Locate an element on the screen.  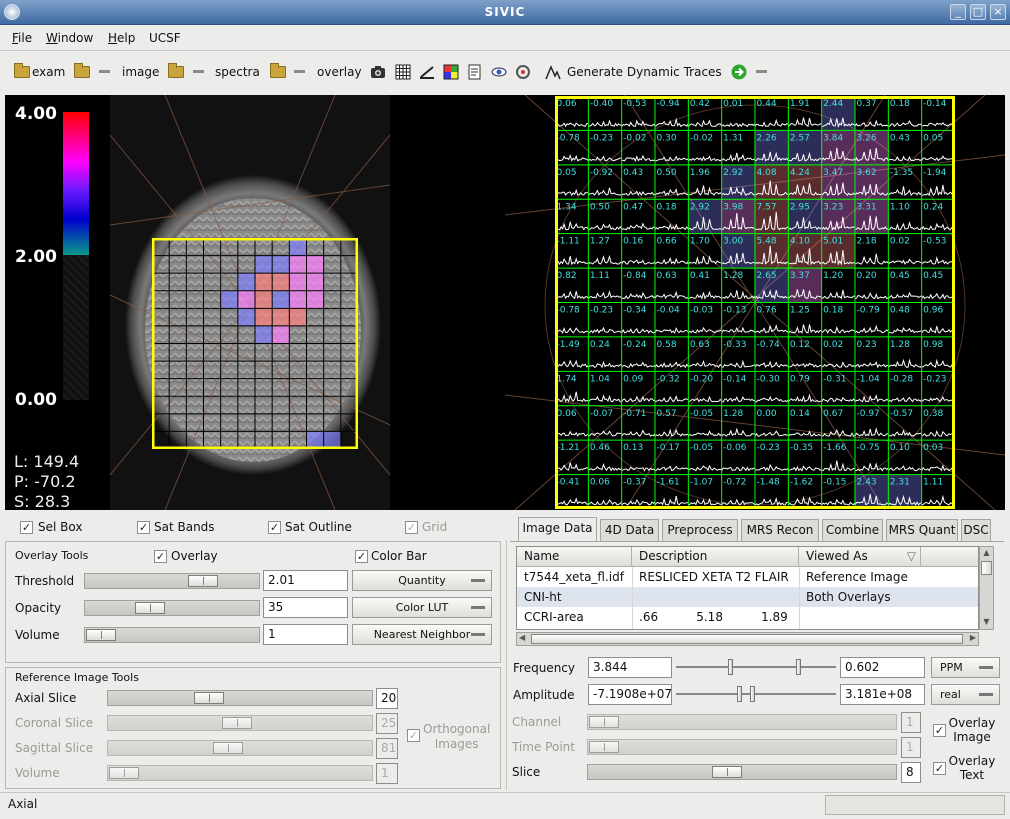
slice-slider is located at coordinates (742, 772).